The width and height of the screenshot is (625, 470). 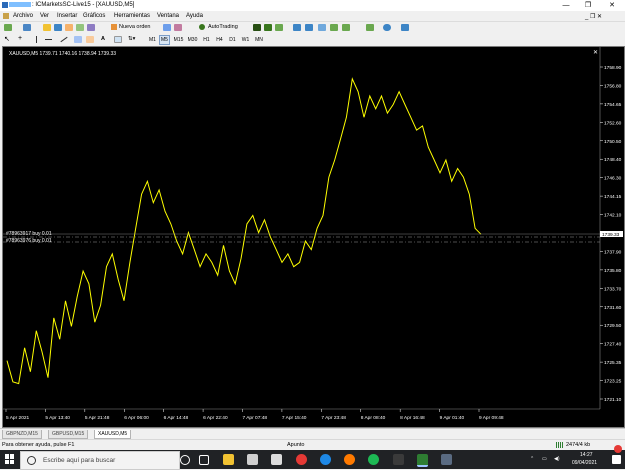 What do you see at coordinates (5, 5) in the screenshot?
I see `app-icon` at bounding box center [5, 5].